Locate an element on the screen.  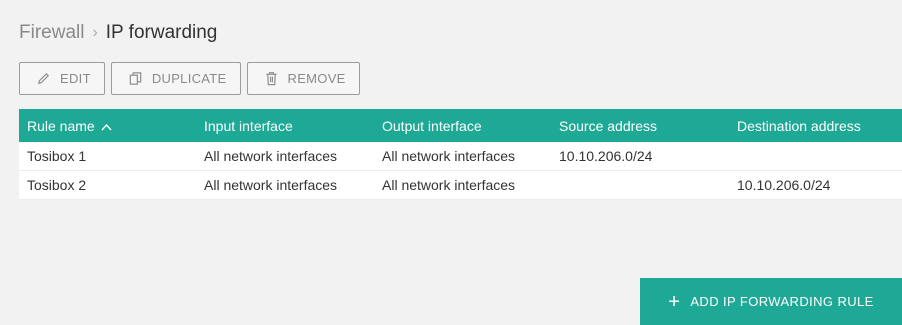
column-header-input-interface: Input interface is located at coordinates (285, 126).